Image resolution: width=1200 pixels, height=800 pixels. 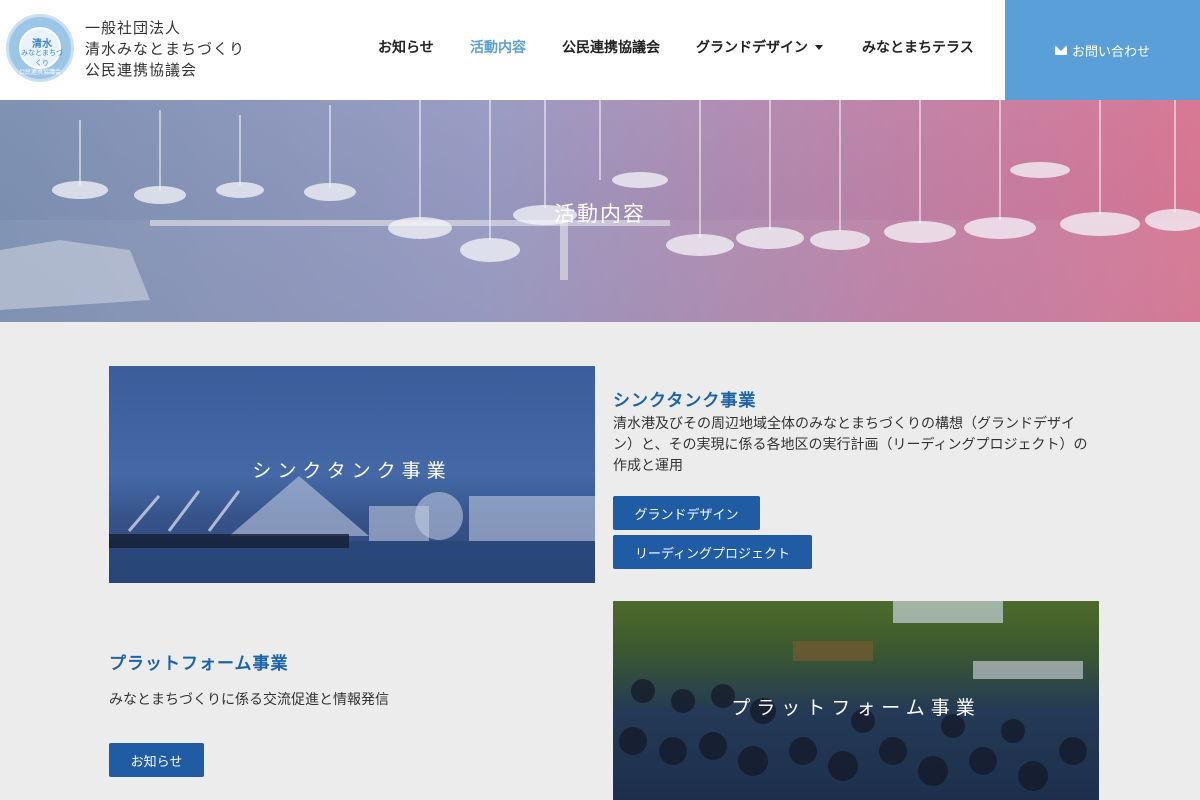 I want to click on platform-image: プラットフォーム事業, so click(x=856, y=700).